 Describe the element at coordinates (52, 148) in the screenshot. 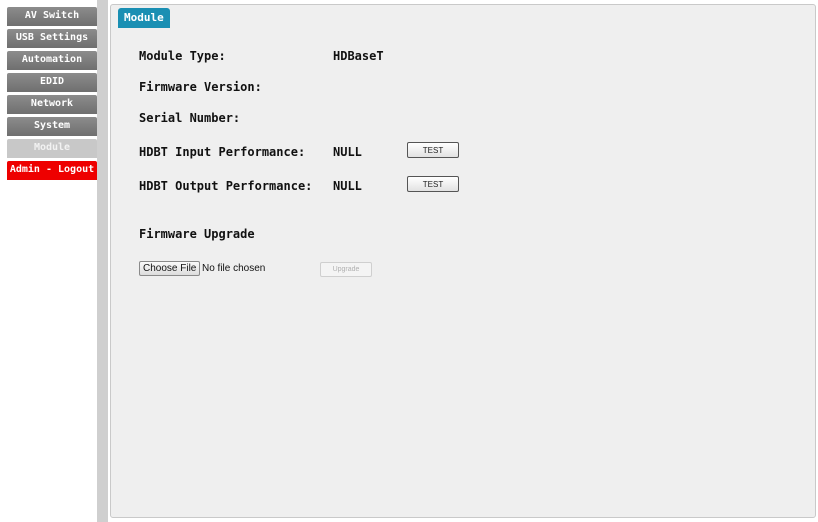

I see `nav-module: Module` at that location.